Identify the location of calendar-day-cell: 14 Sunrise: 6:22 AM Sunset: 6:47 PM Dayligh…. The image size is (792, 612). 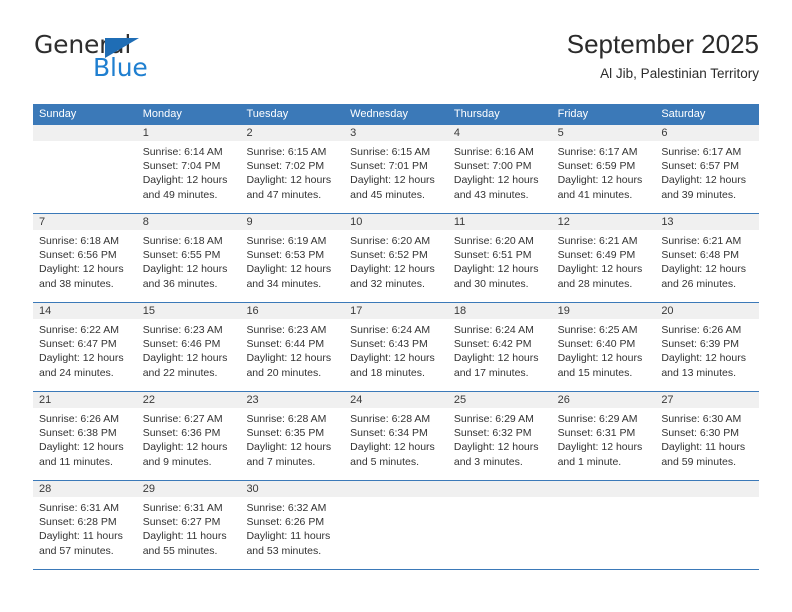
(85, 347).